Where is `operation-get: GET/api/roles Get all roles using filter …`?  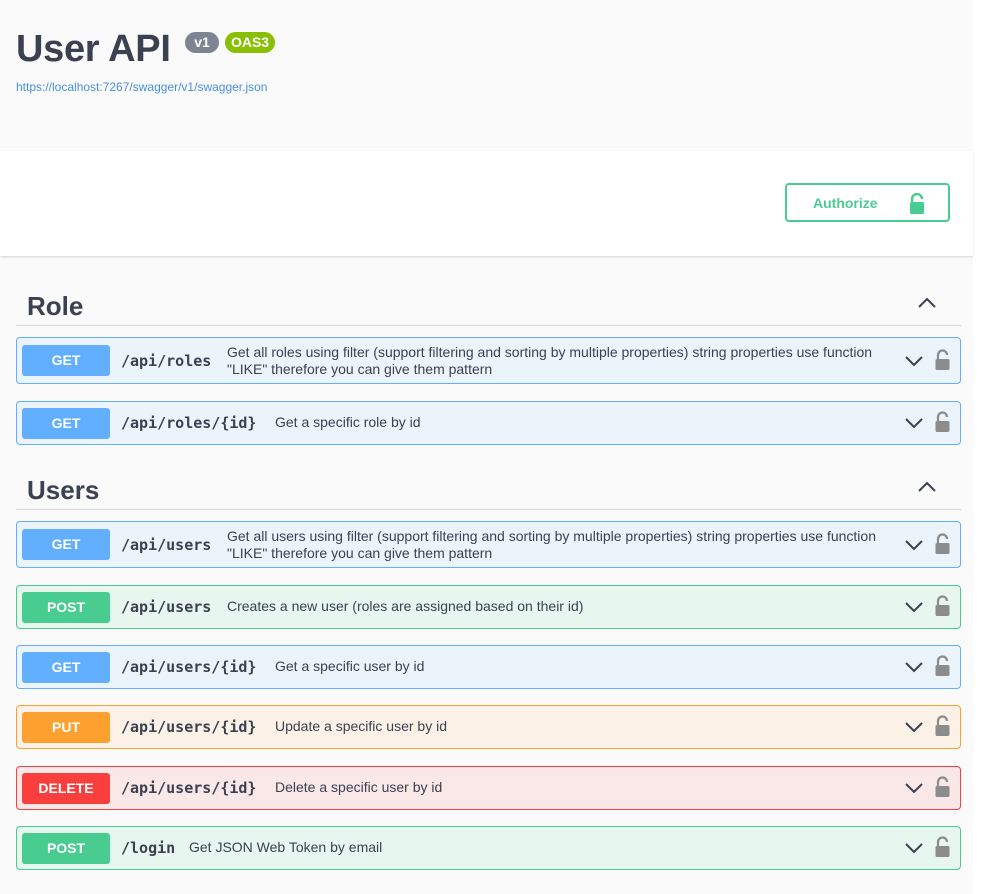 operation-get: GET/api/roles Get all roles using filter … is located at coordinates (488, 360).